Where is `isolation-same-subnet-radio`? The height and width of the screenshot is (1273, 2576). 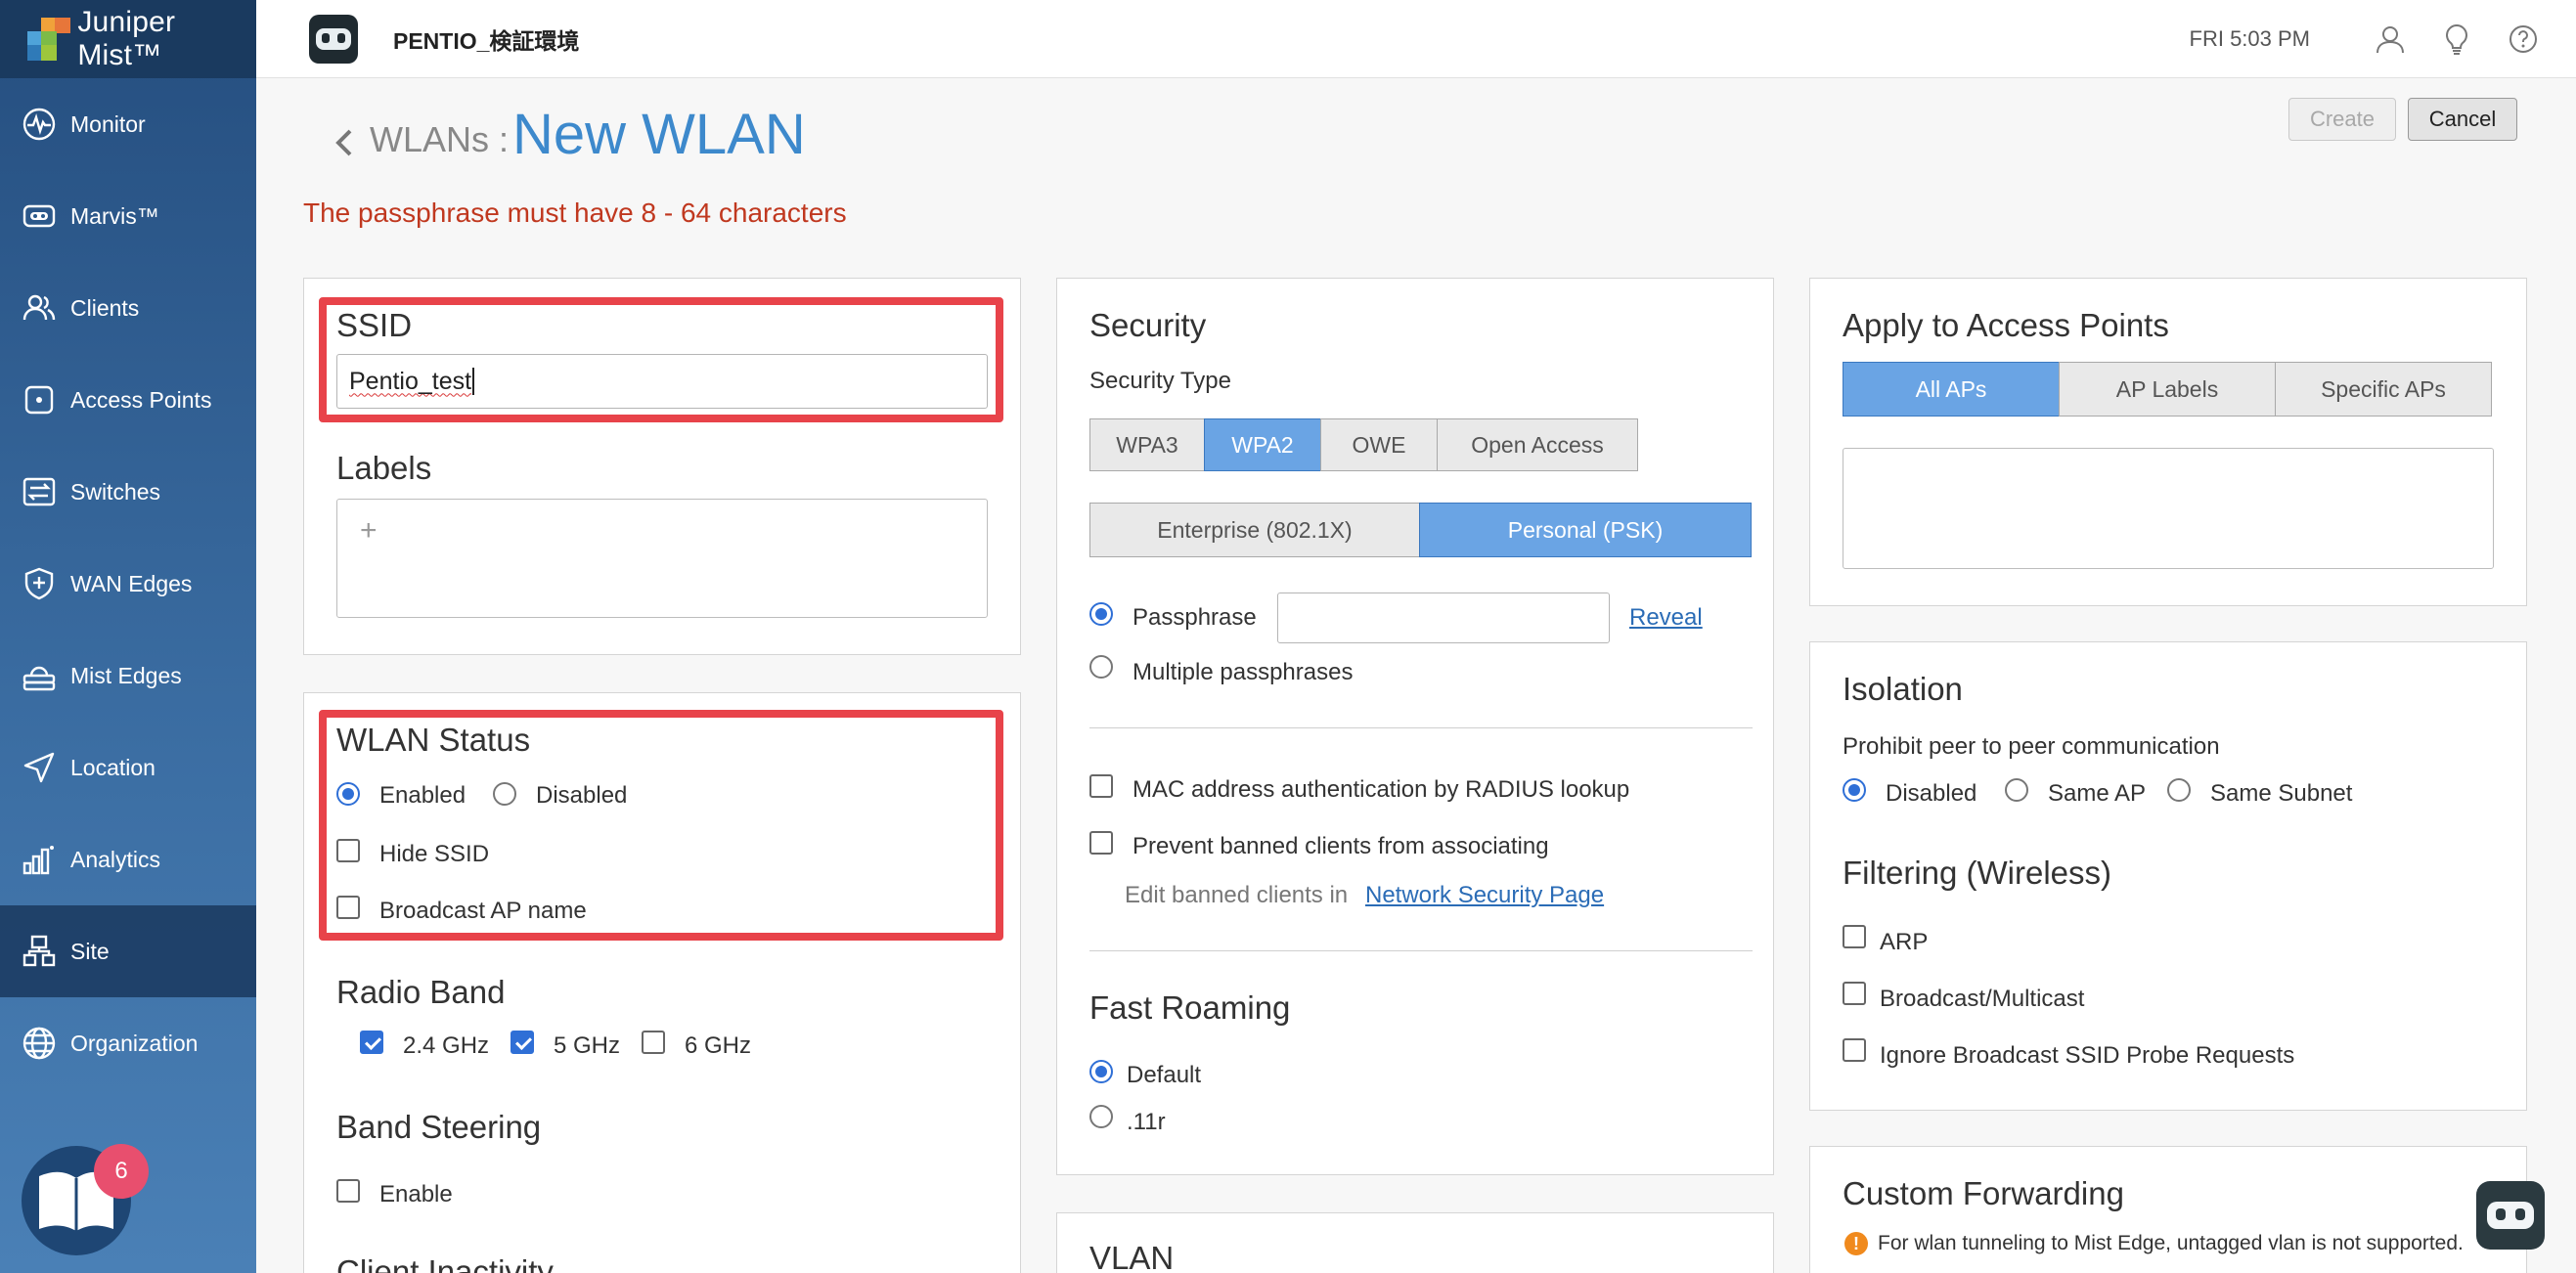 isolation-same-subnet-radio is located at coordinates (2179, 790).